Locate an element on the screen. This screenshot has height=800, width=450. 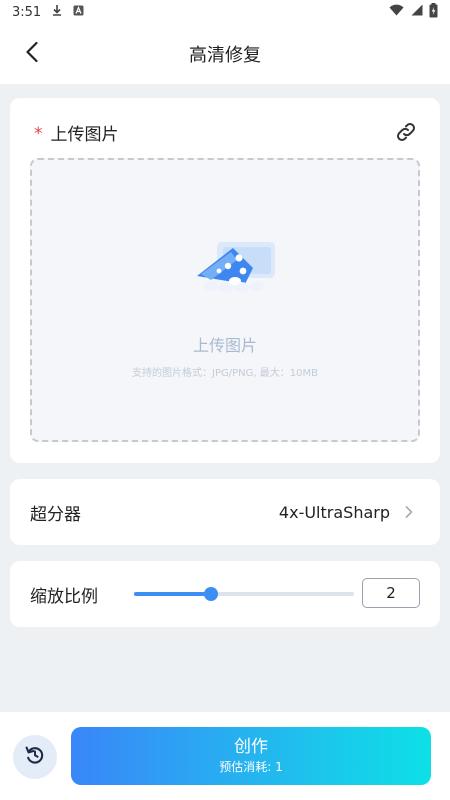
back-button is located at coordinates (32, 54).